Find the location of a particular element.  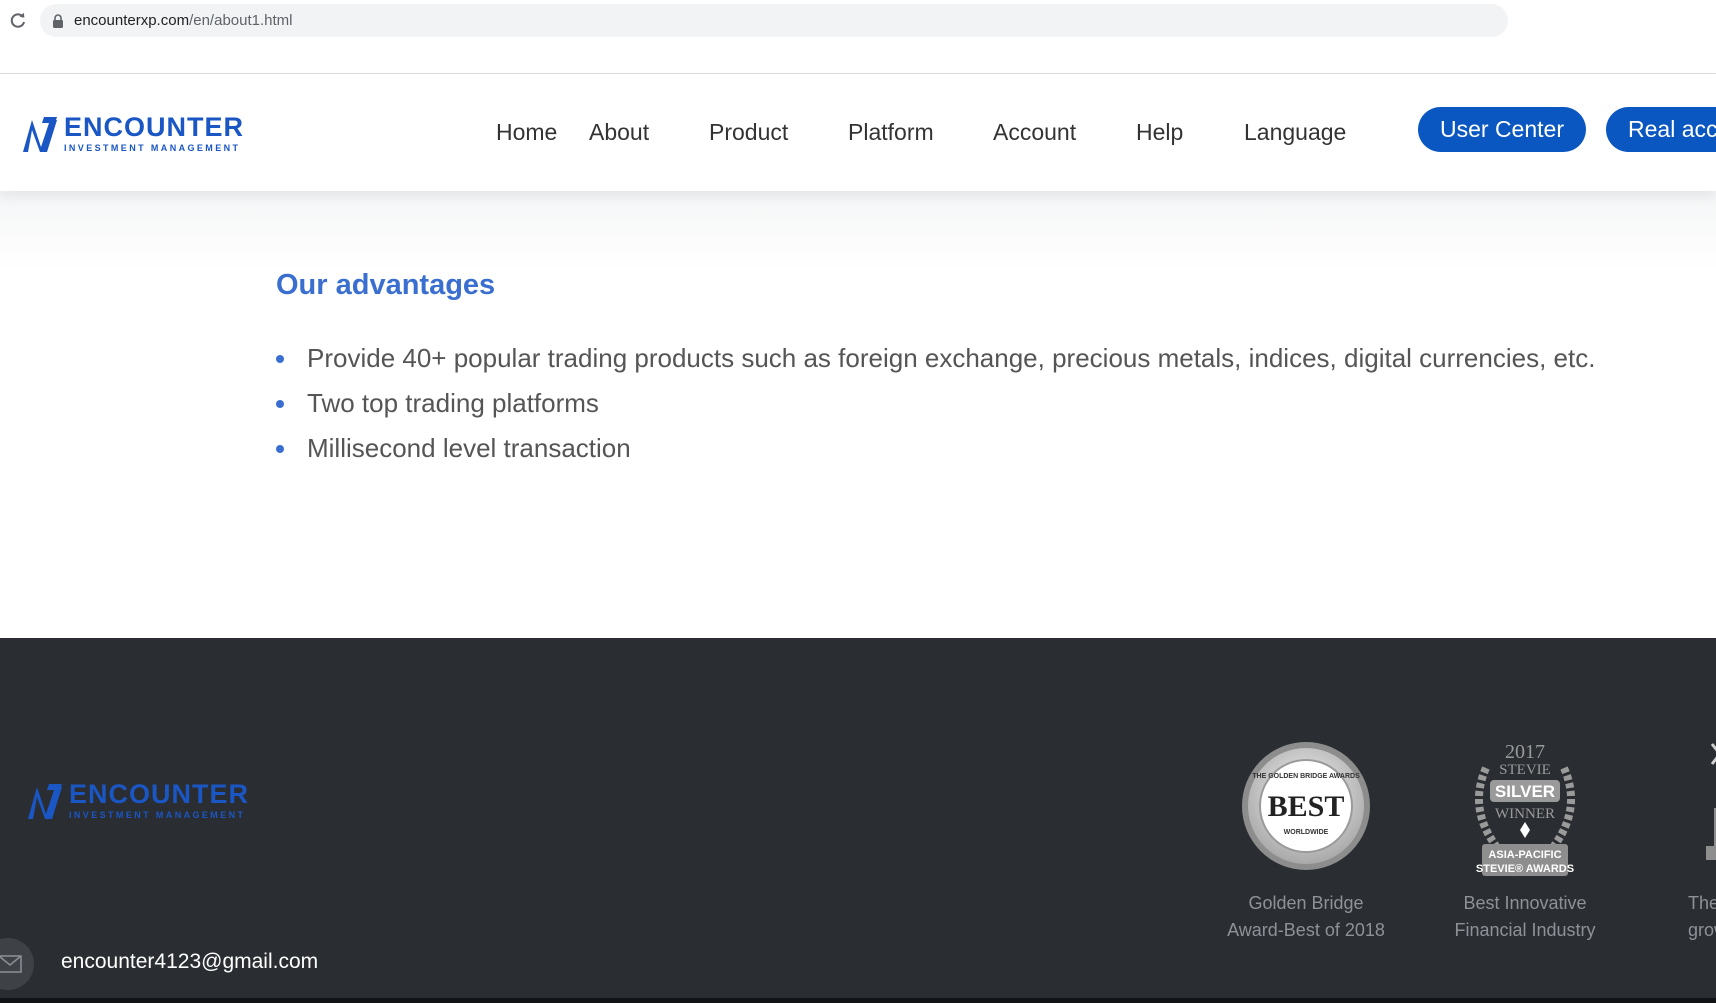

footer-logo-name: ENCOUNTER is located at coordinates (159, 794).